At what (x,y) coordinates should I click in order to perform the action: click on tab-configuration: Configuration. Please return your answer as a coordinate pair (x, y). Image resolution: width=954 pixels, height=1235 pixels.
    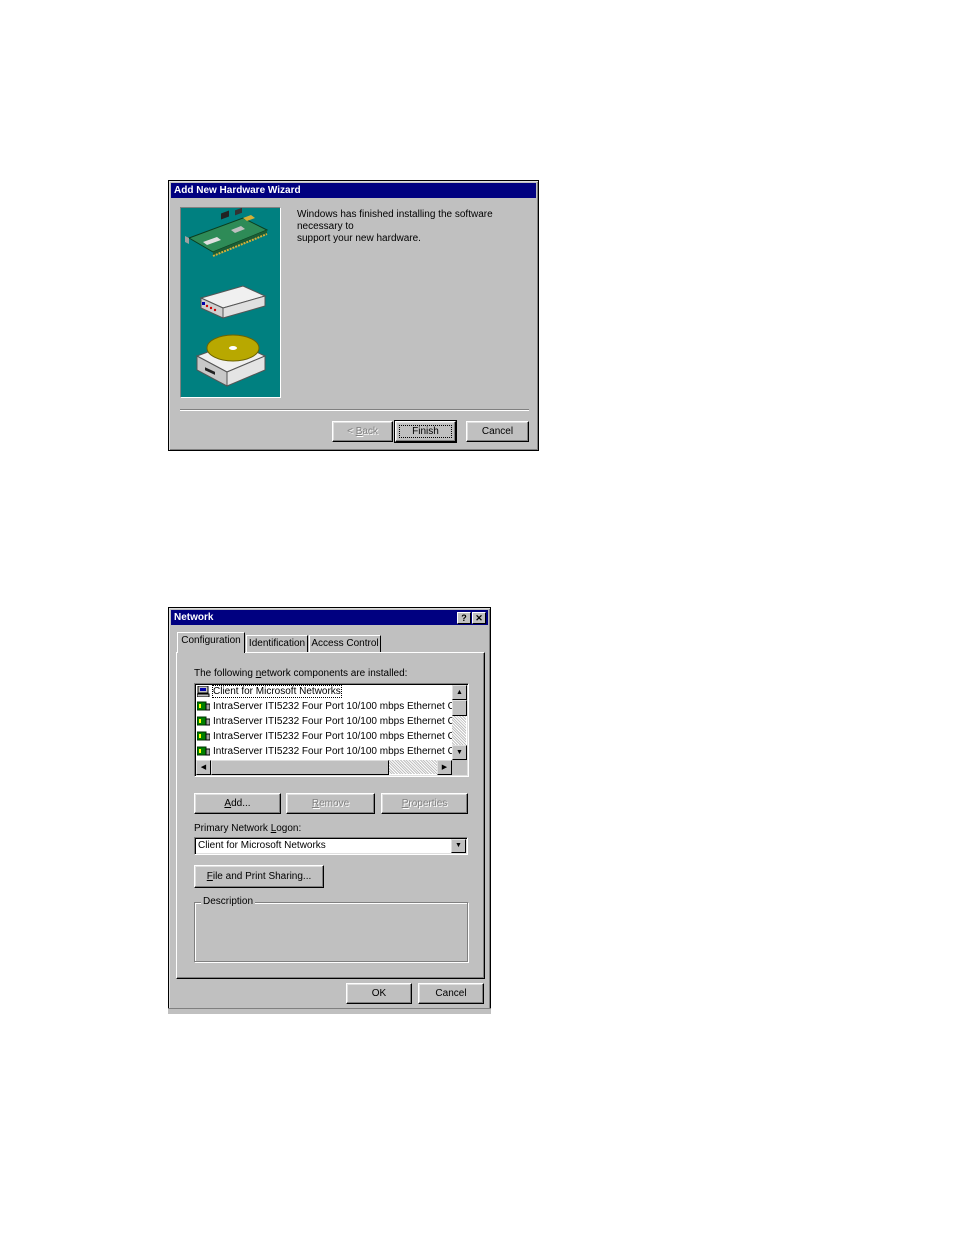
    Looking at the image, I should click on (211, 642).